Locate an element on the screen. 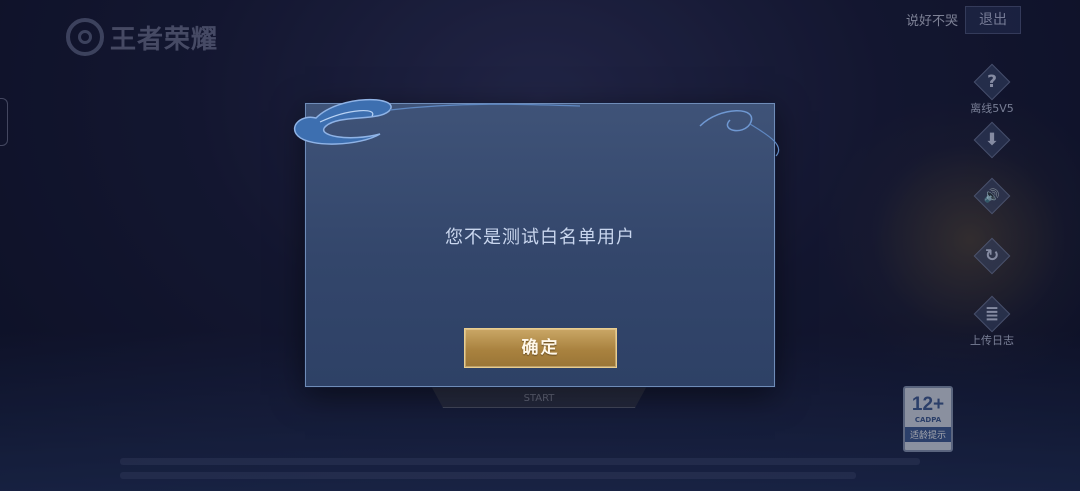 Image resolution: width=1080 pixels, height=491 pixels. confirm-button: 确定 is located at coordinates (540, 348).